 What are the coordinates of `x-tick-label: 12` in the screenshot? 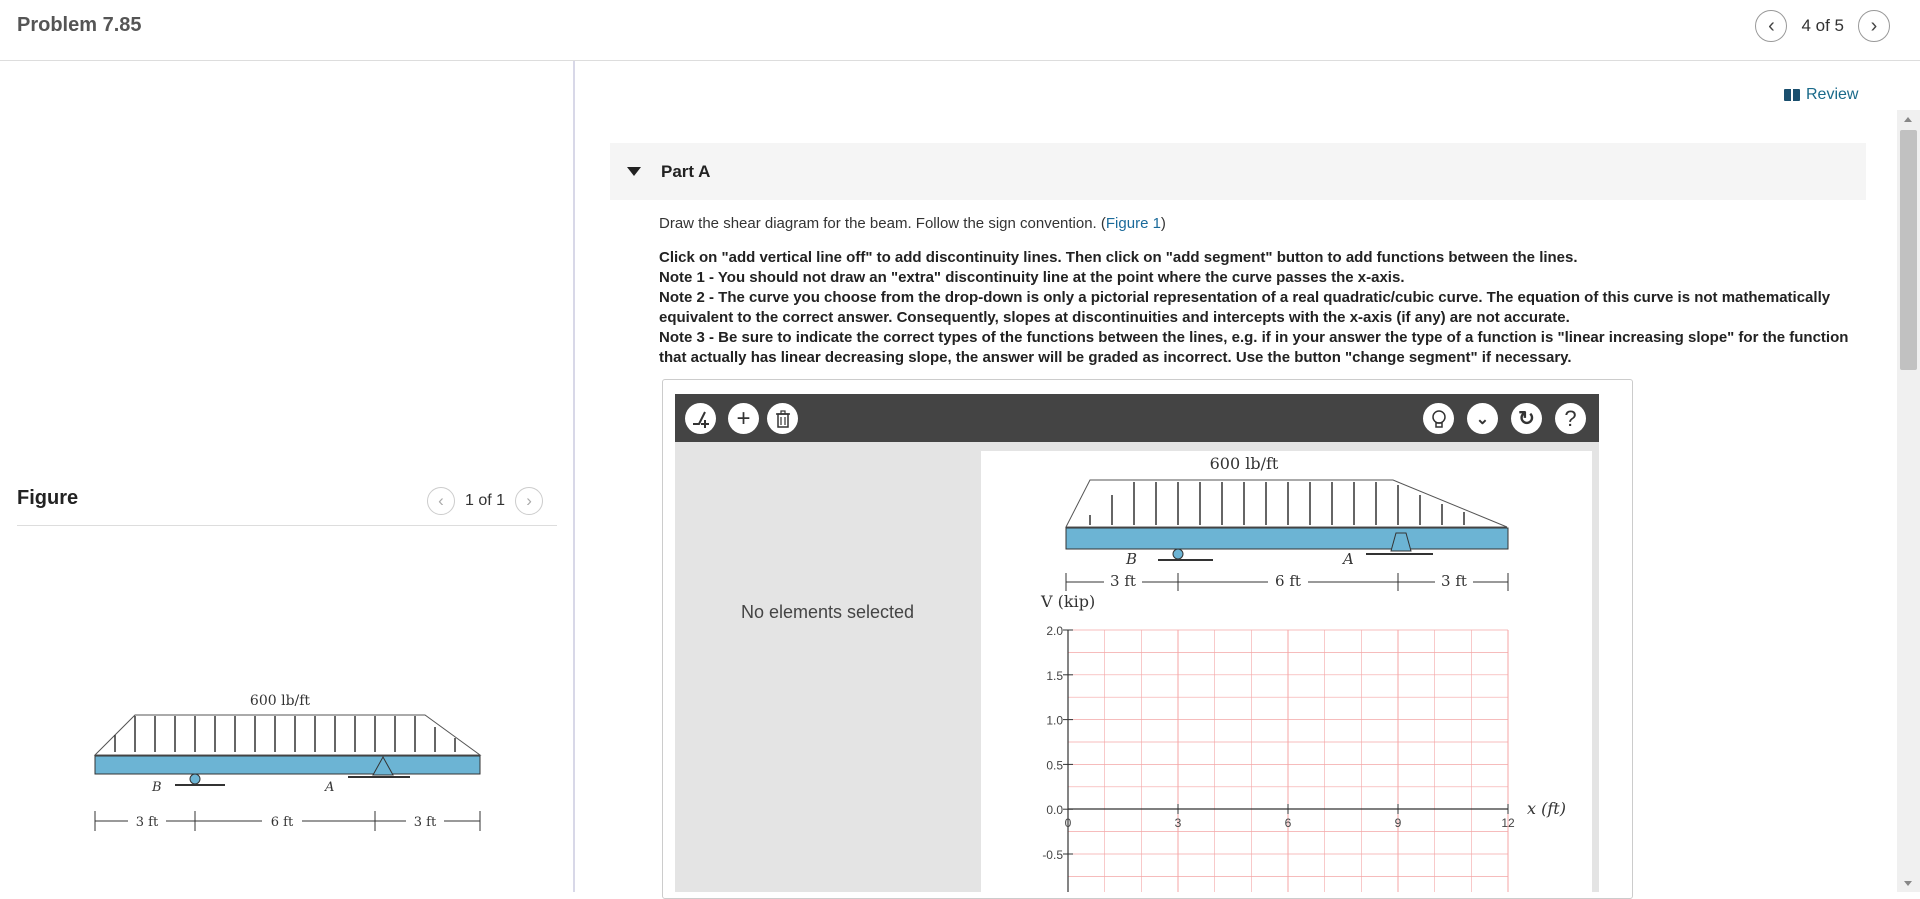 It's located at (1508, 823).